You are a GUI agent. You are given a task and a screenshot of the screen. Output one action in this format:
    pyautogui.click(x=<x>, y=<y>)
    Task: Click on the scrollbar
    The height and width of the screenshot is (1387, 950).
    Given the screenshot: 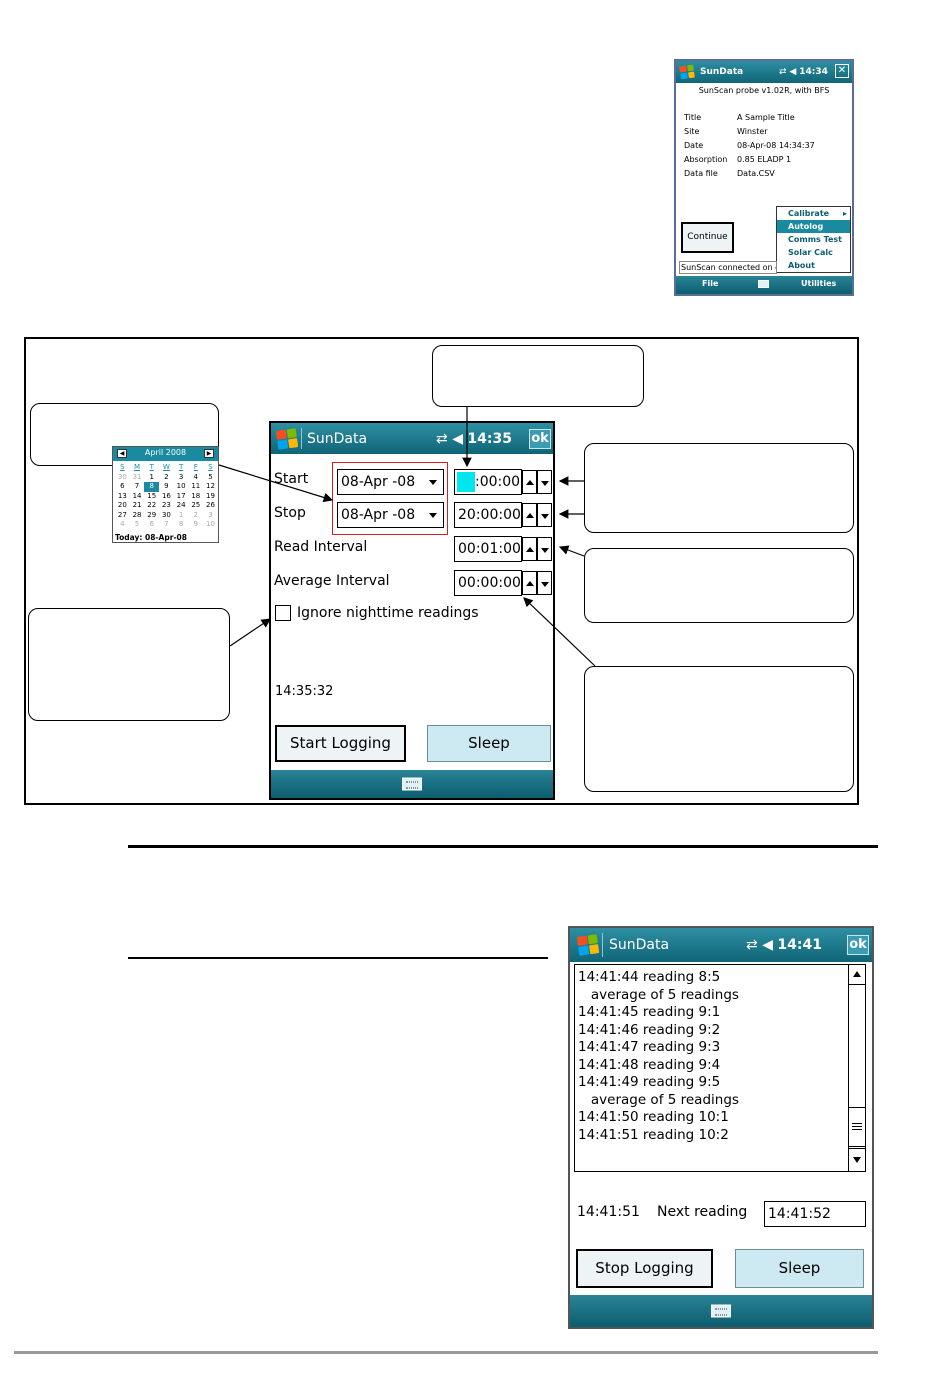 What is the action you would take?
    pyautogui.click(x=856, y=1068)
    